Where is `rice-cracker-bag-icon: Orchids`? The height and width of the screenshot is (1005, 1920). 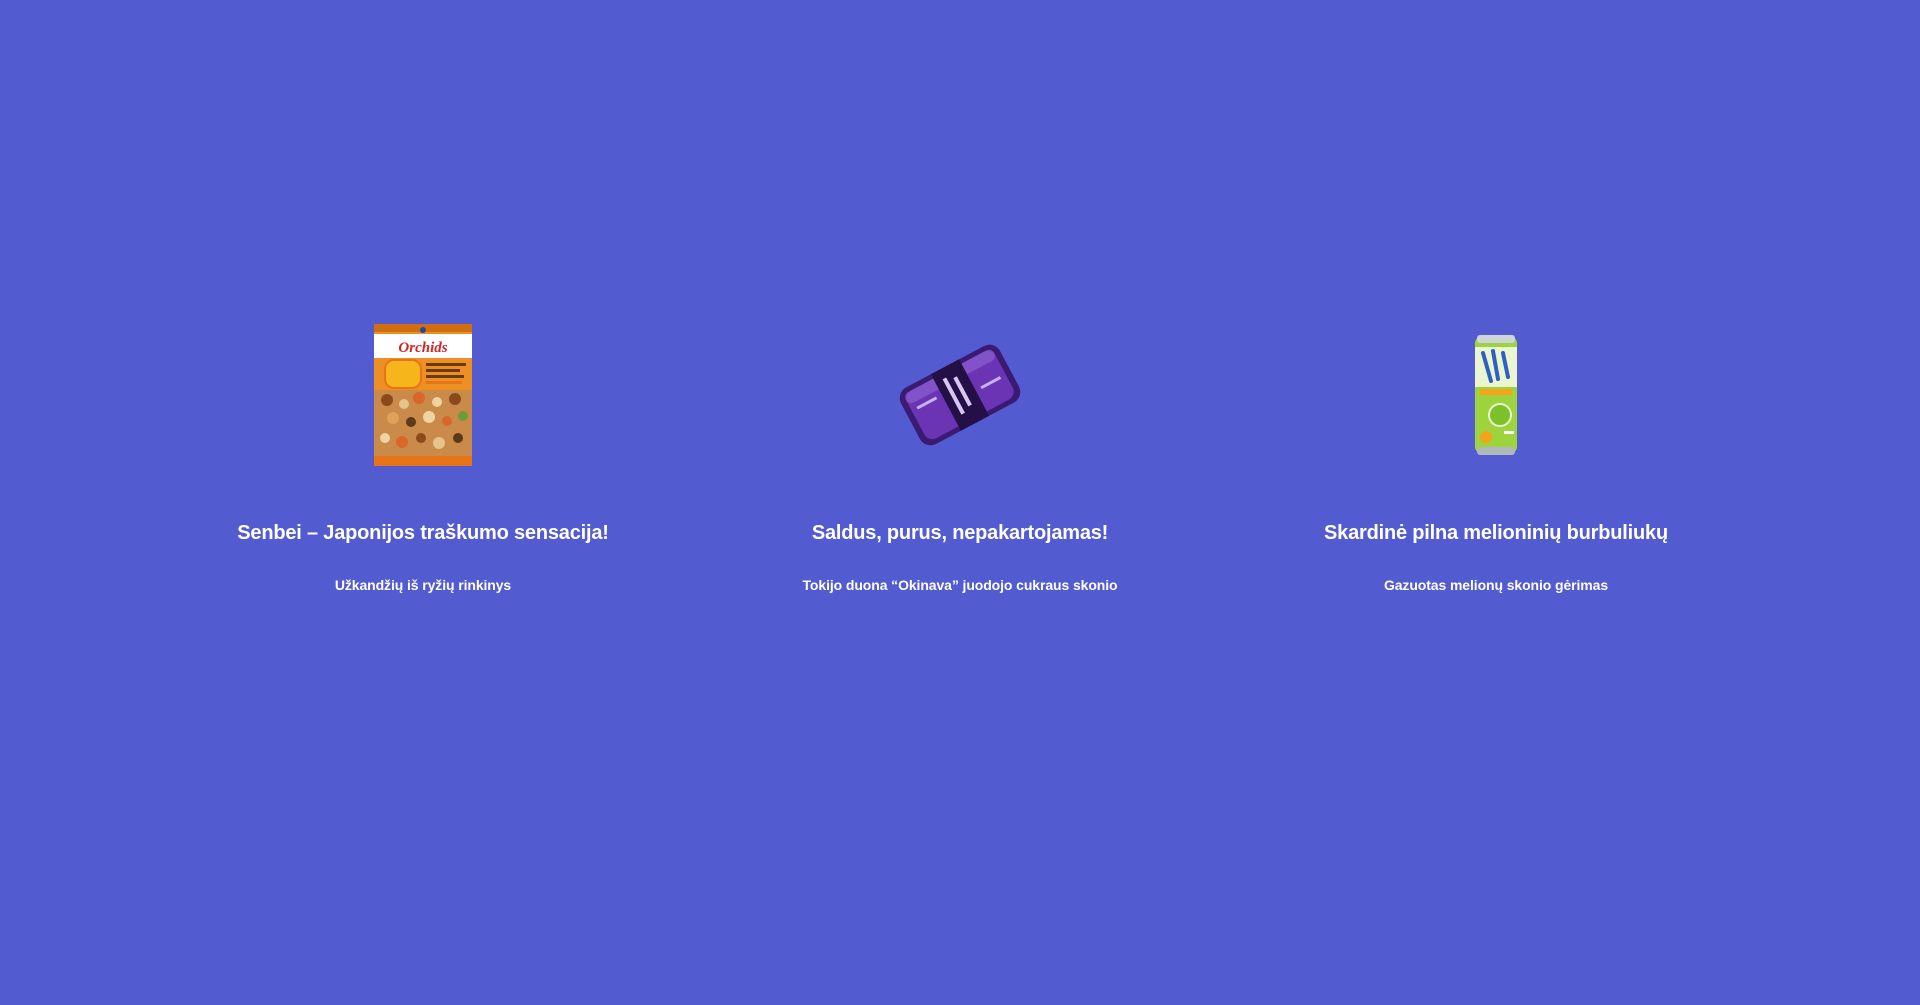 rice-cracker-bag-icon: Orchids is located at coordinates (423, 395).